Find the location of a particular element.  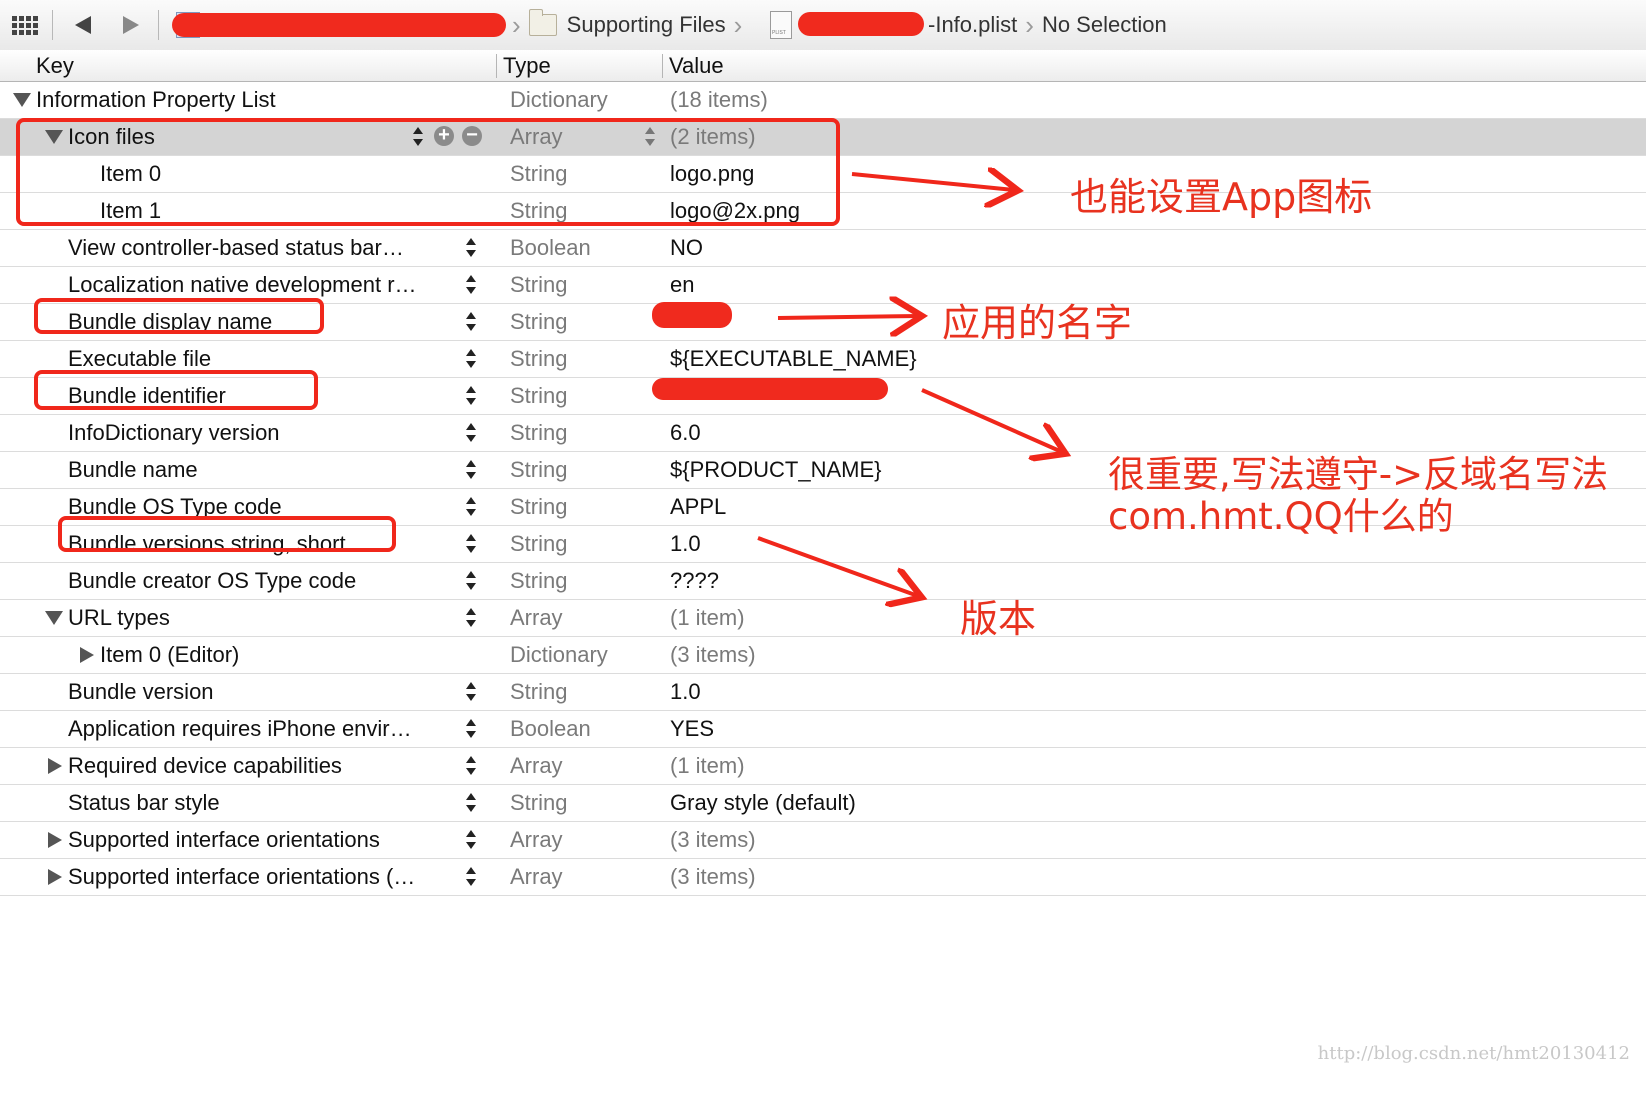

breadcrumb-supporting-files: › Supporting Files › is located at coordinates (627, 25).